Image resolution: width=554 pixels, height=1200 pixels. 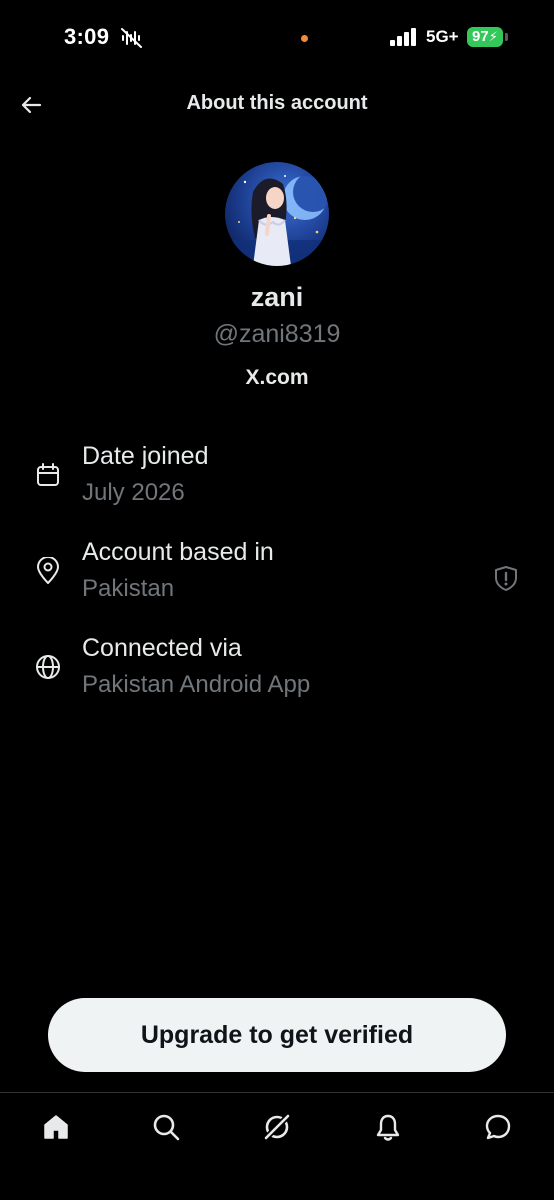 I want to click on signal-icon, so click(x=404, y=37).